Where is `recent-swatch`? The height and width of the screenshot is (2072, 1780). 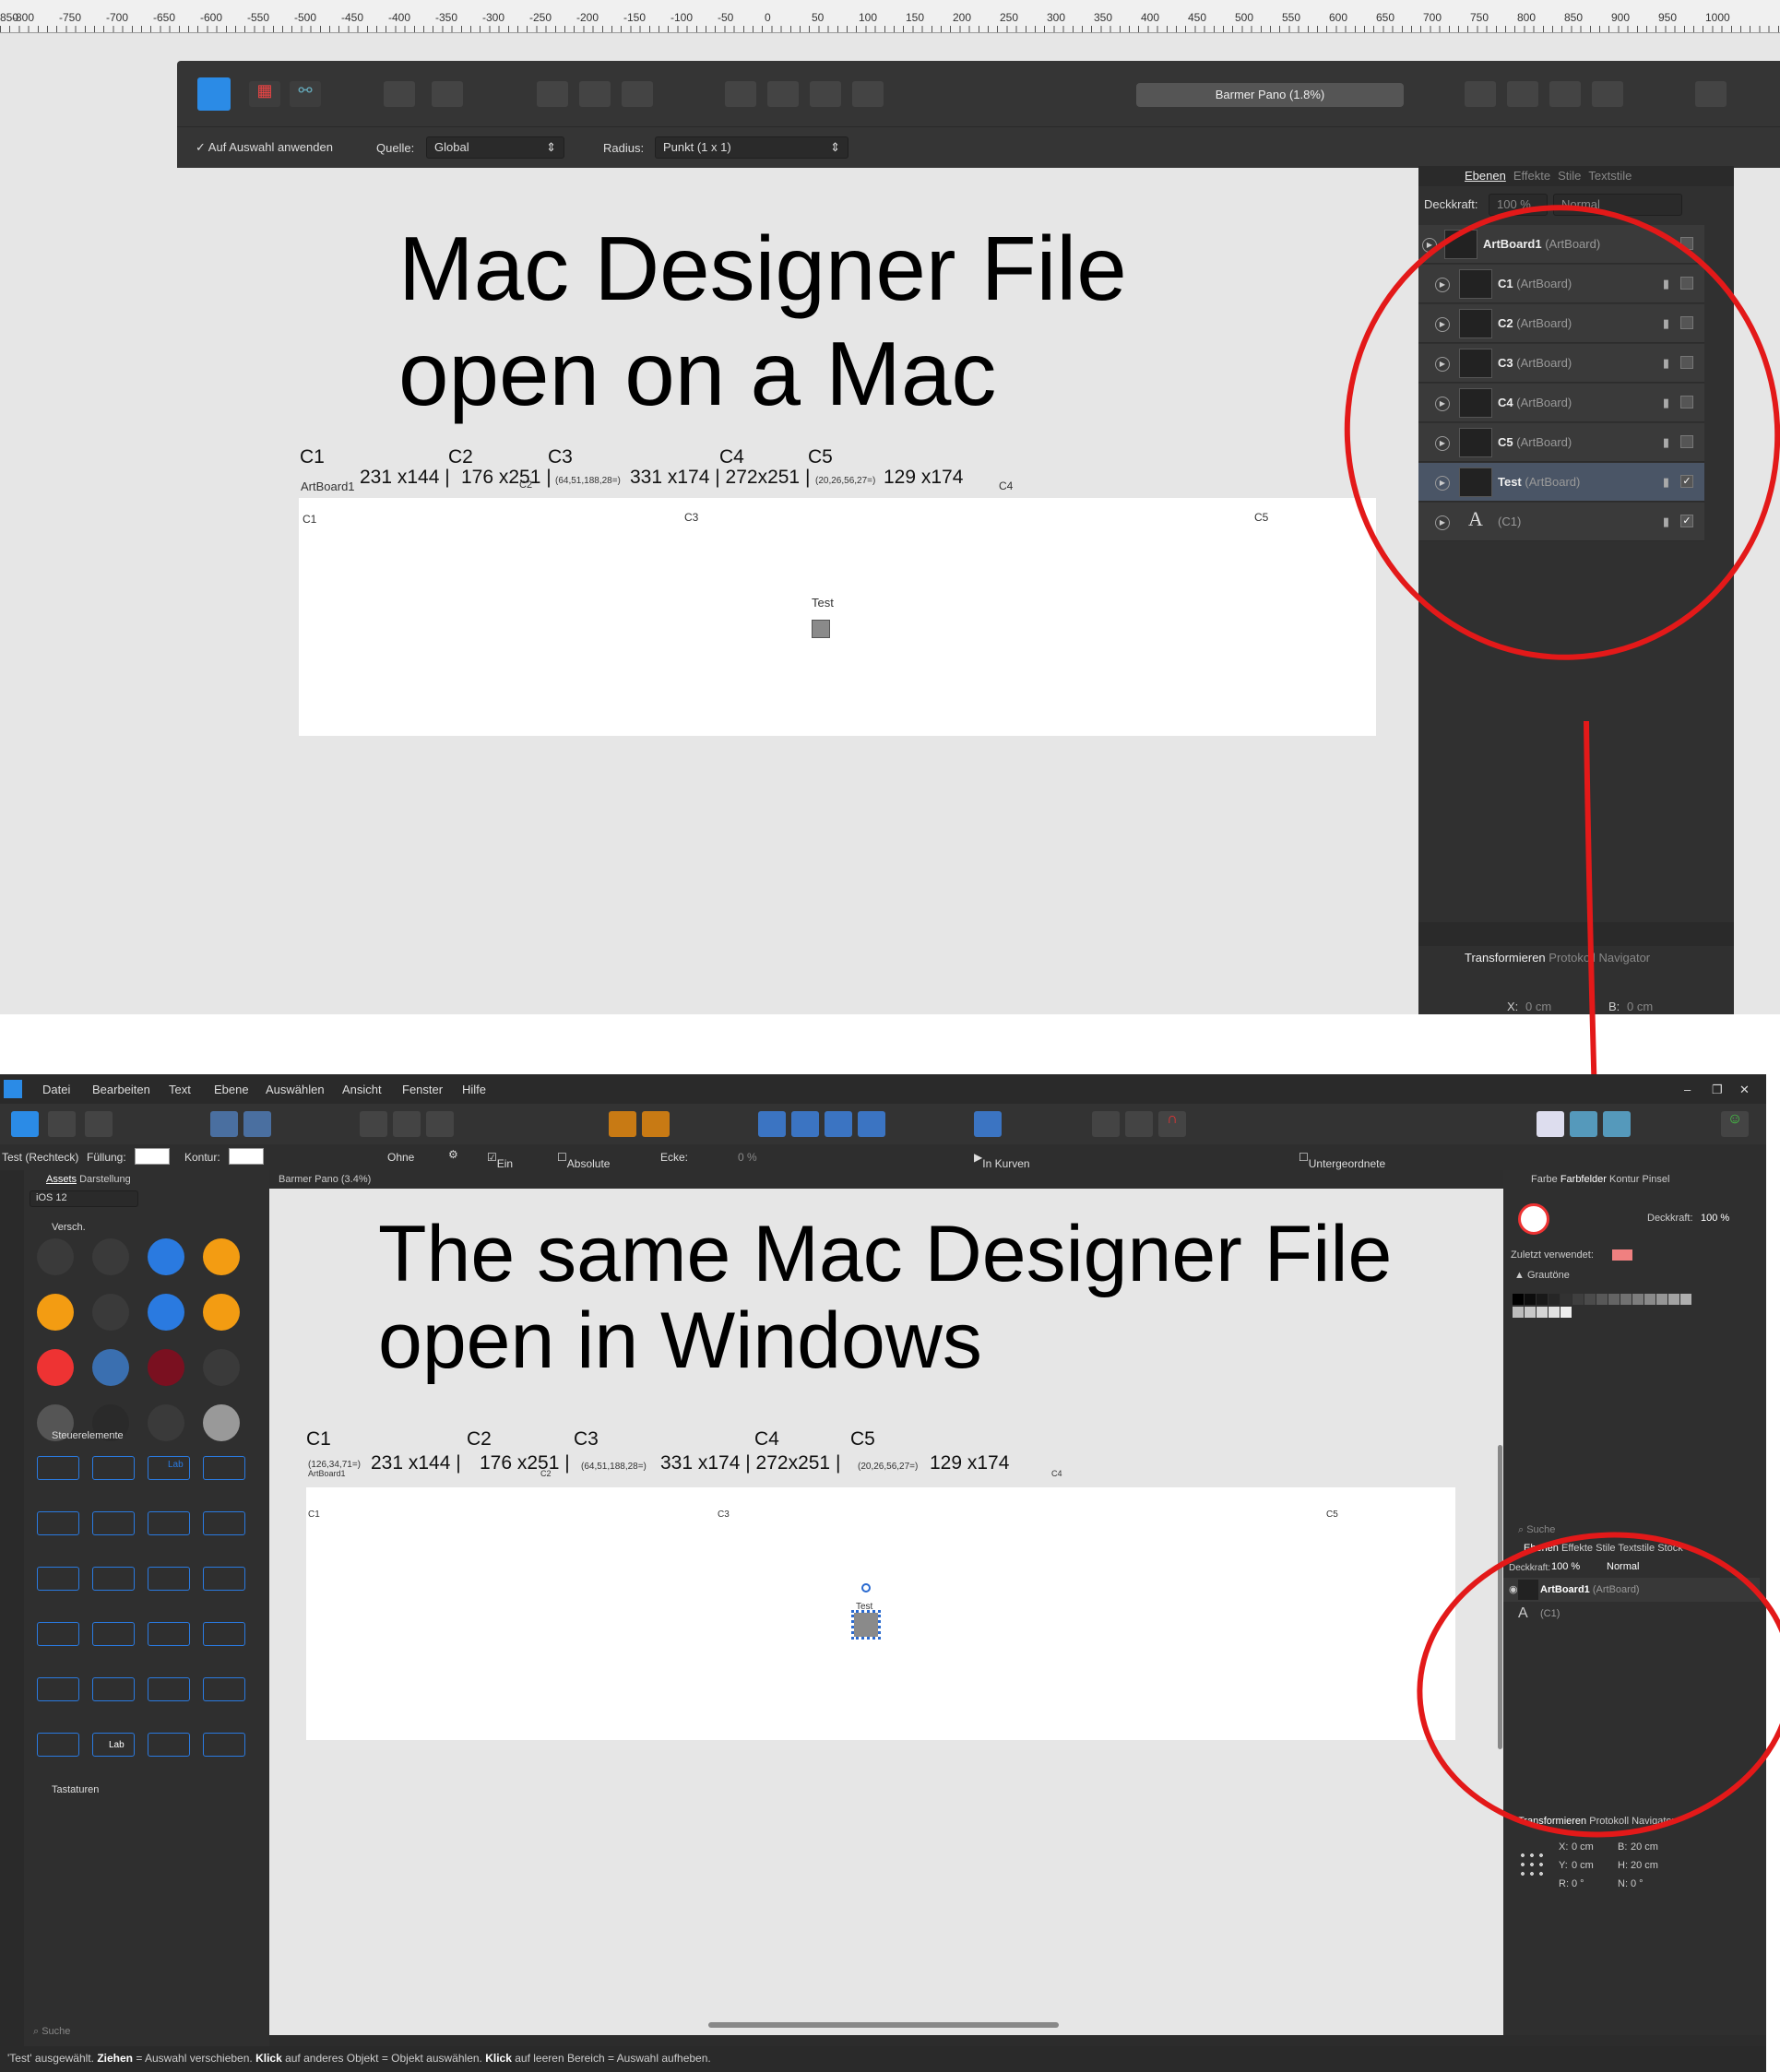
recent-swatch is located at coordinates (1622, 1255).